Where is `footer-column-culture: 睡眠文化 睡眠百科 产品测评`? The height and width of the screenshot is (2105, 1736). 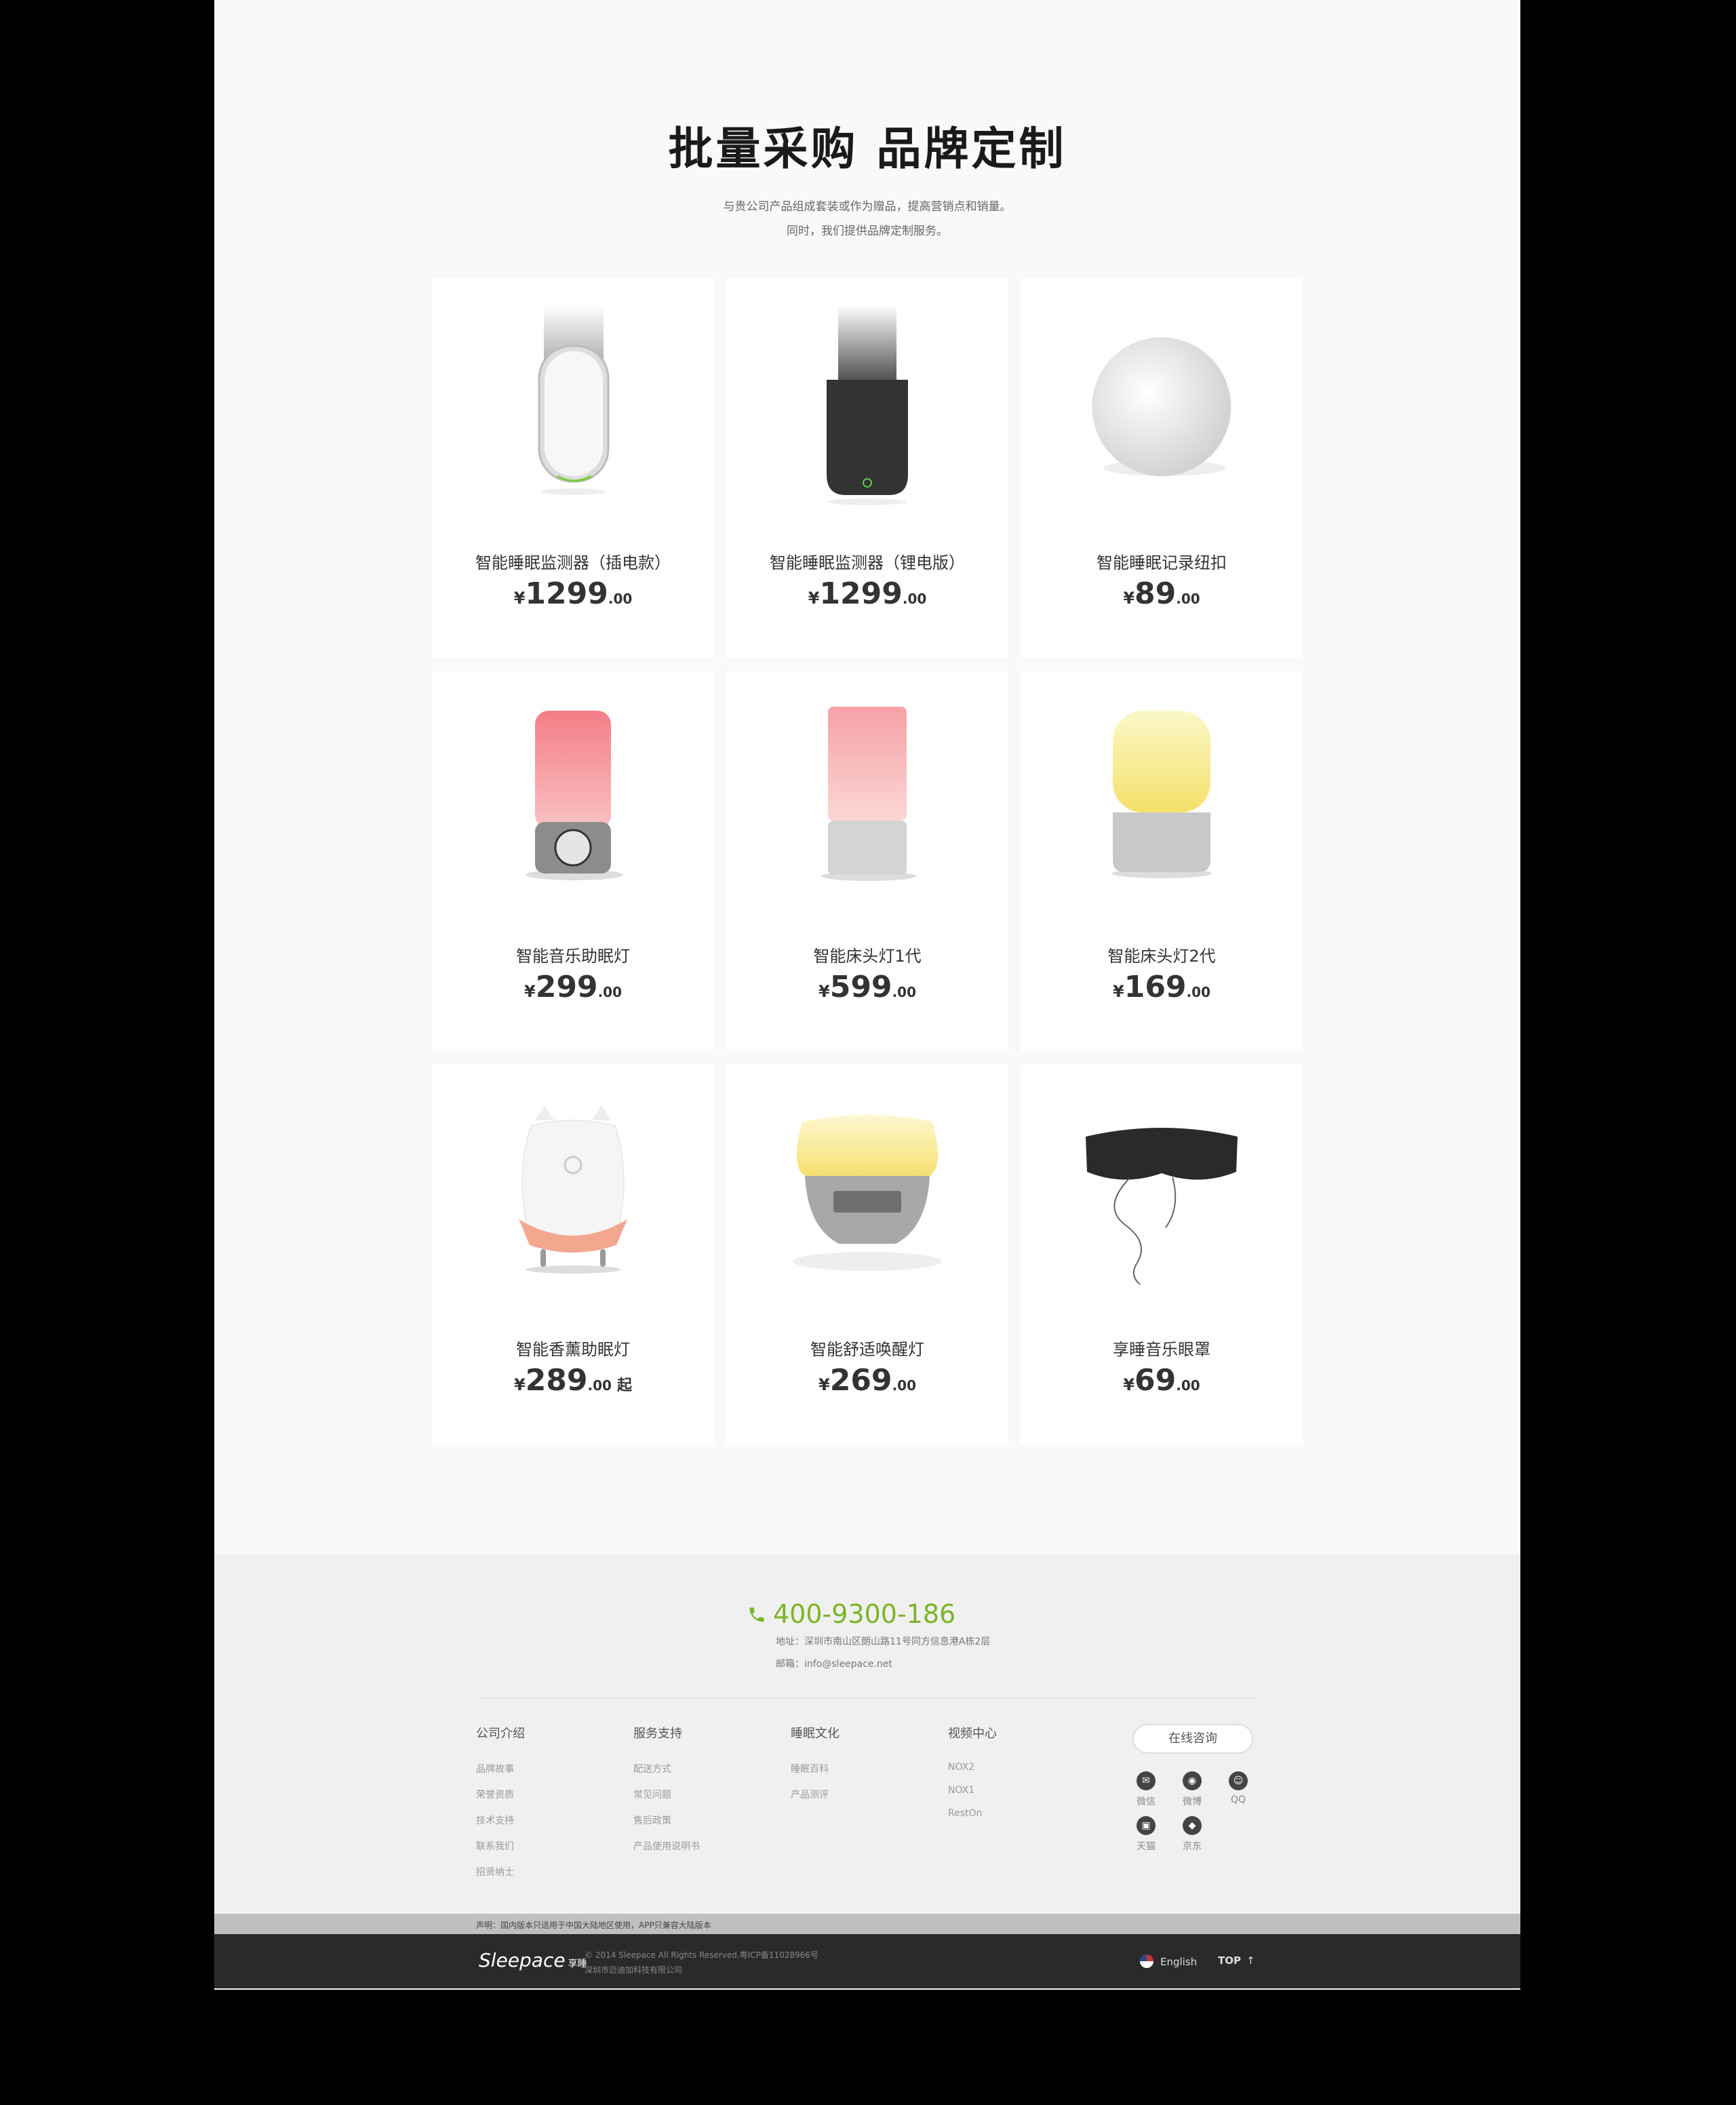 footer-column-culture: 睡眠文化 睡眠百科 产品测评 is located at coordinates (845, 1762).